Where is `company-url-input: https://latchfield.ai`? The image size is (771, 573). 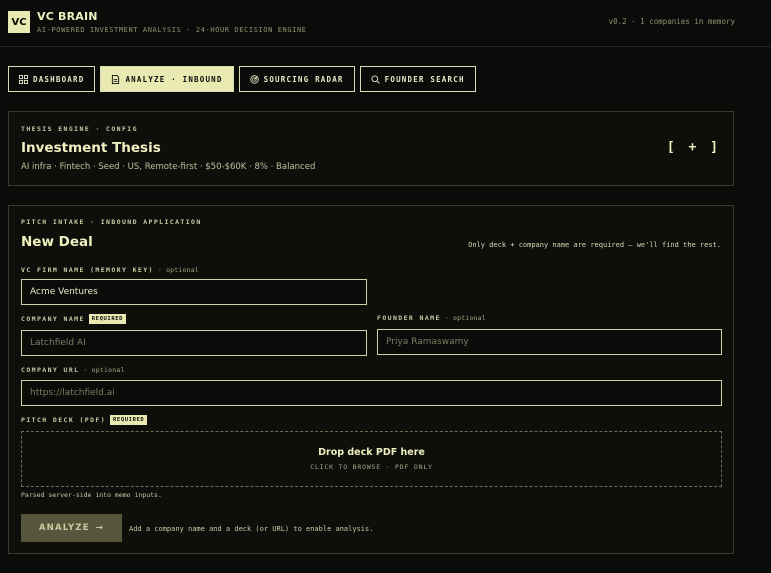 company-url-input: https://latchfield.ai is located at coordinates (371, 393).